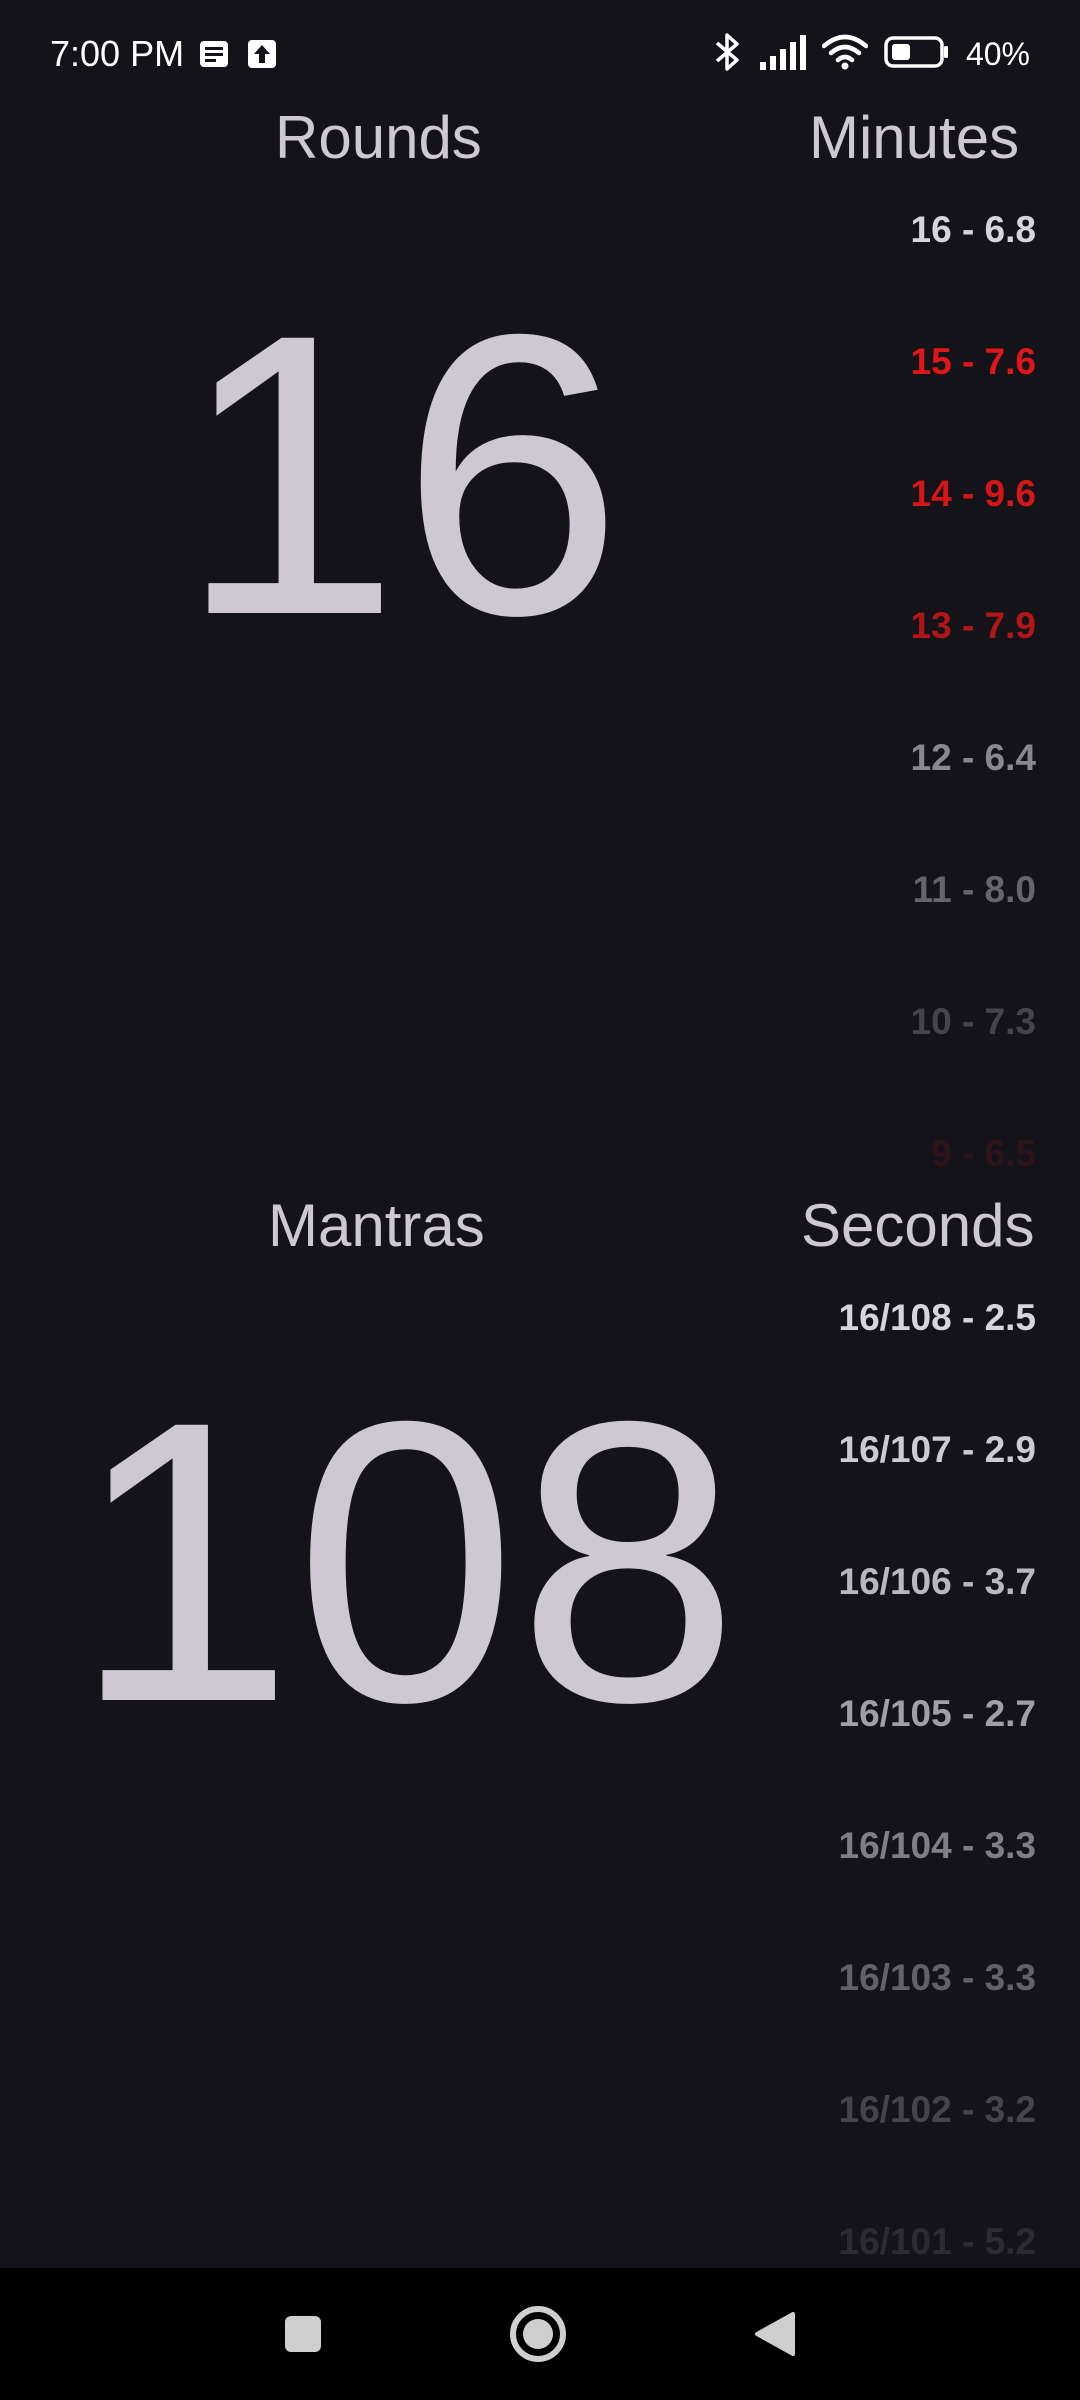  I want to click on battery-level: 40%, so click(997, 53).